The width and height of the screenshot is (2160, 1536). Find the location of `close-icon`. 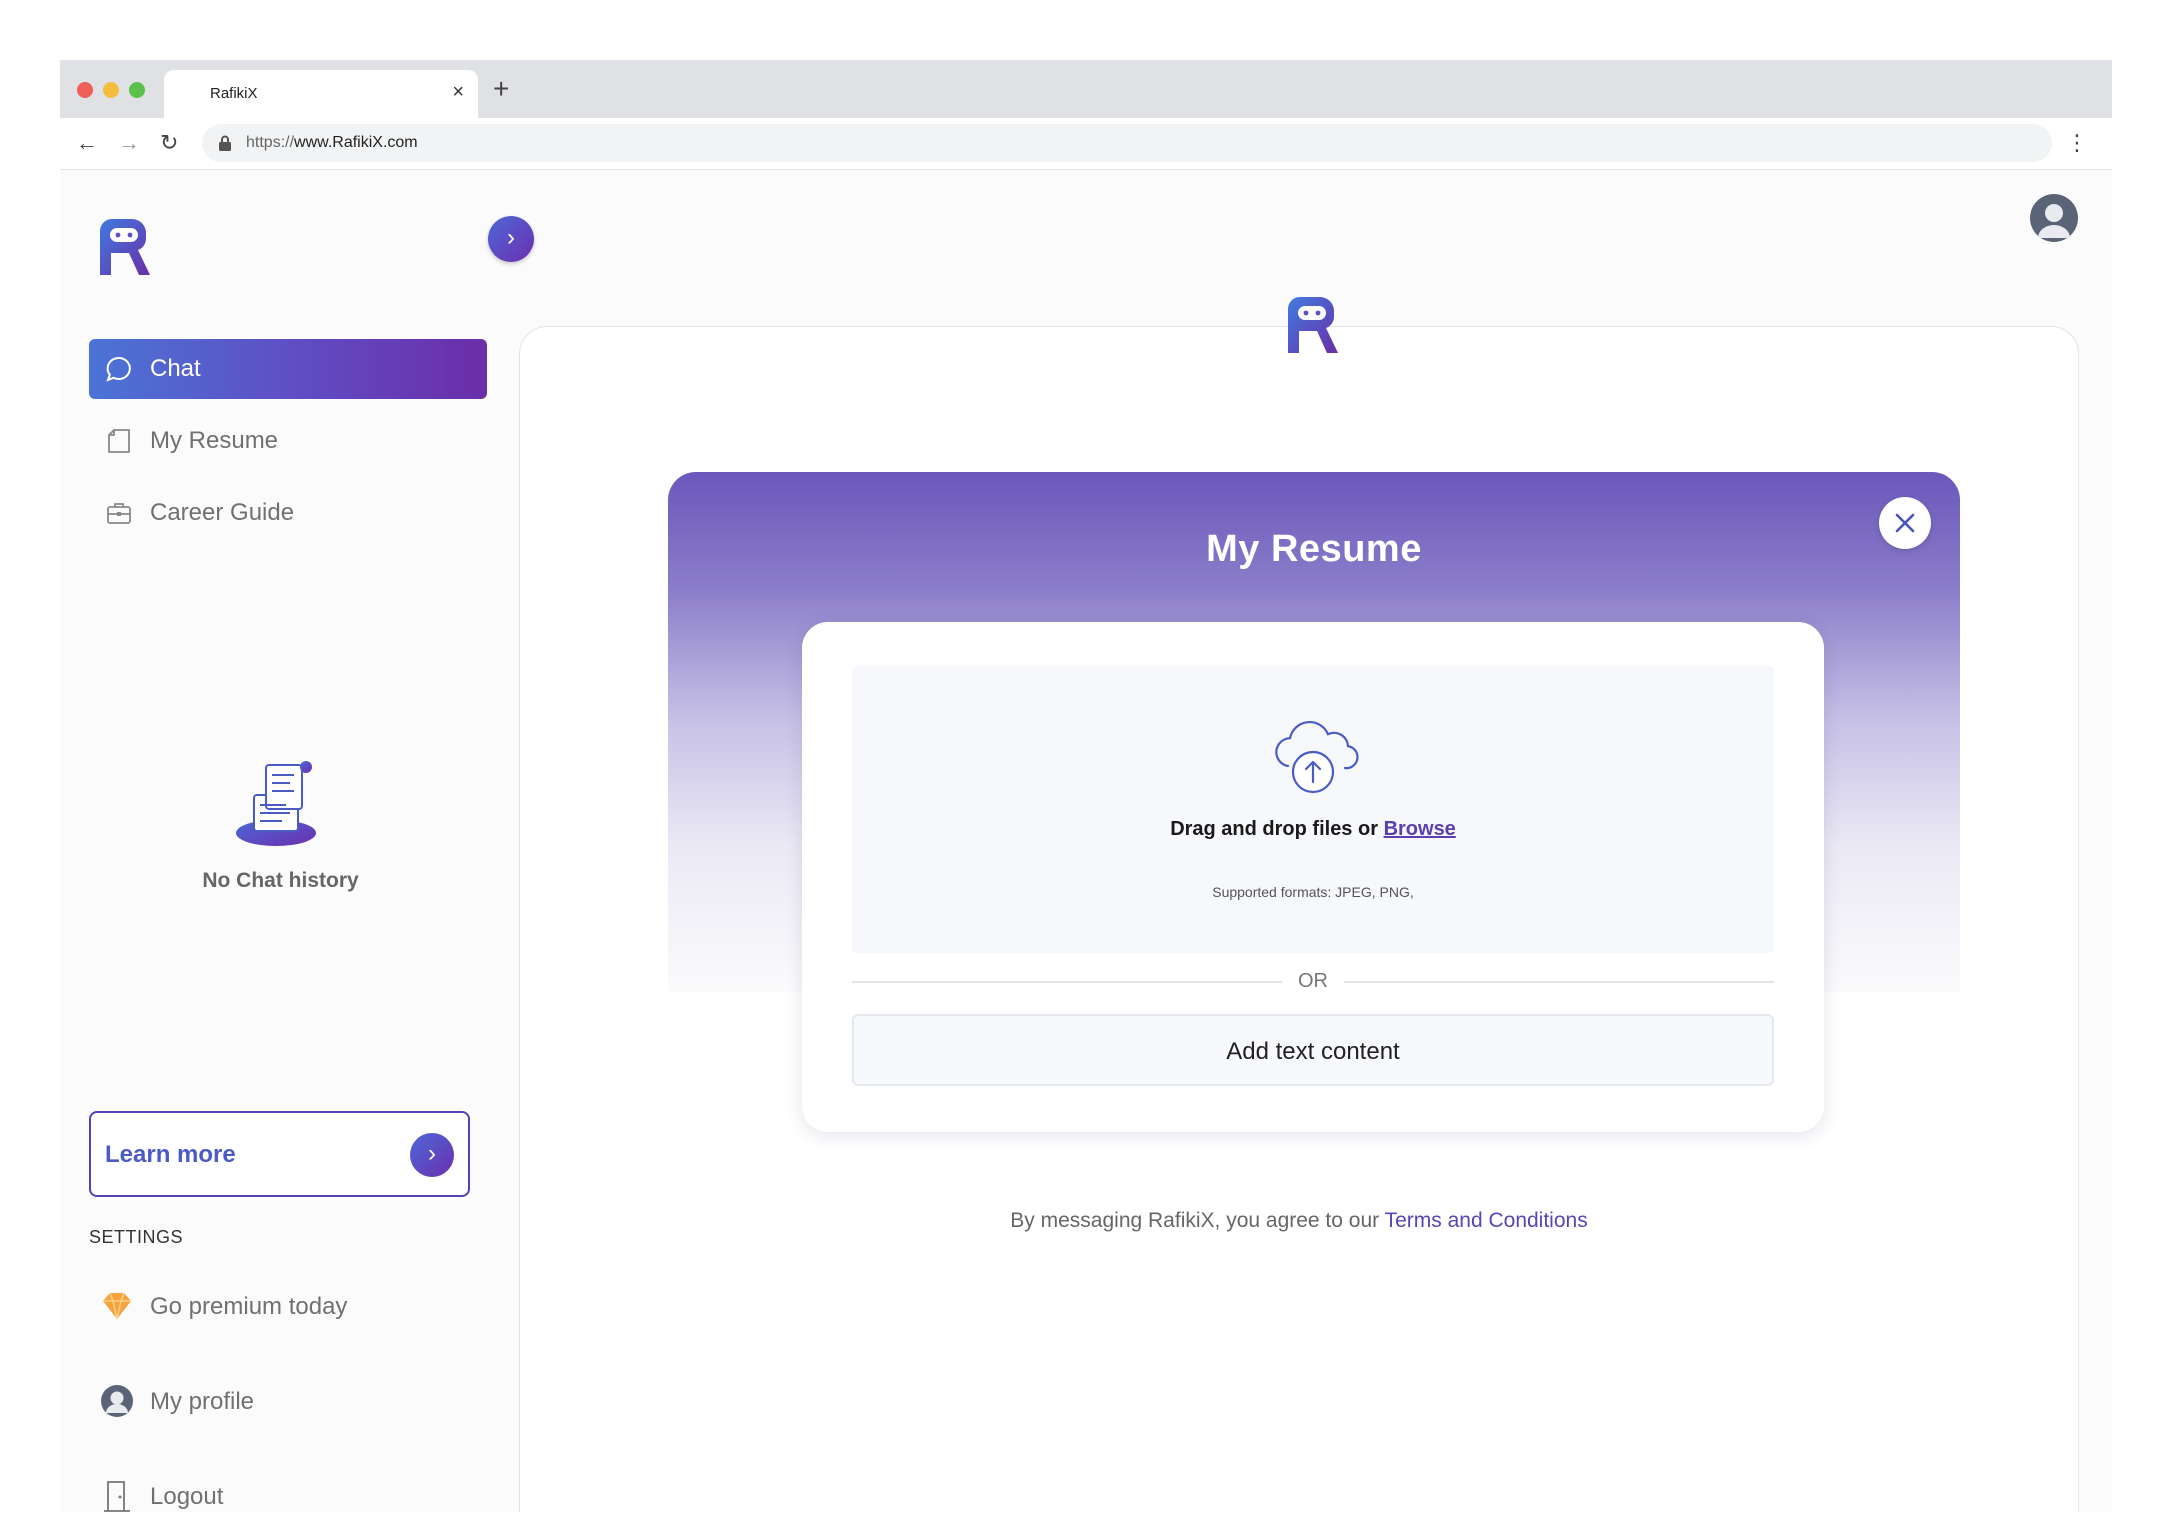

close-icon is located at coordinates (1905, 523).